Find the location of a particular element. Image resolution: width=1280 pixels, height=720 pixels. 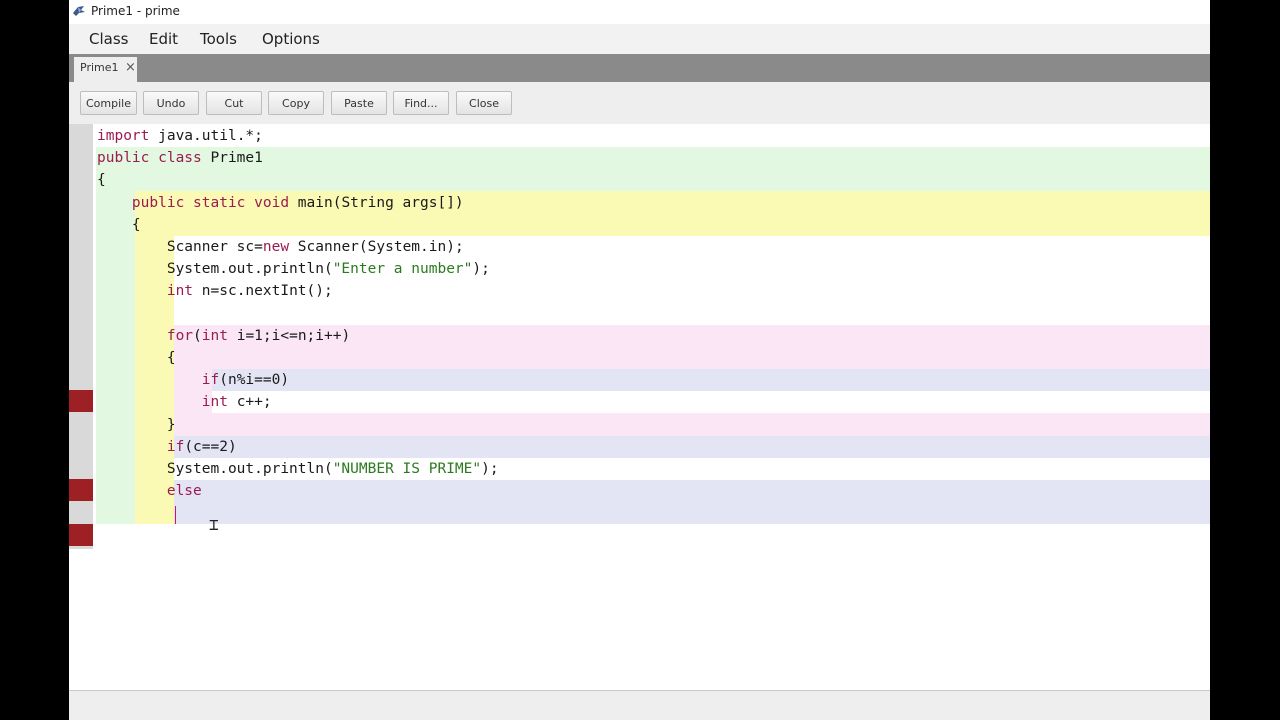

paste-button: Paste is located at coordinates (359, 103).